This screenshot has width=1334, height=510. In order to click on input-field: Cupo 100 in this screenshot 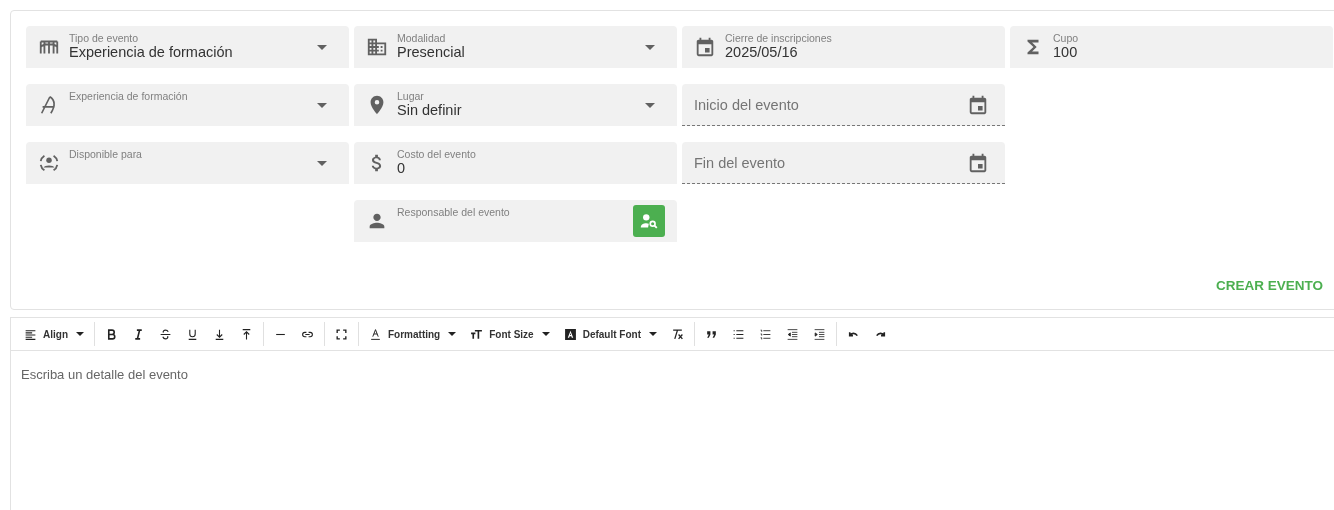, I will do `click(1171, 47)`.